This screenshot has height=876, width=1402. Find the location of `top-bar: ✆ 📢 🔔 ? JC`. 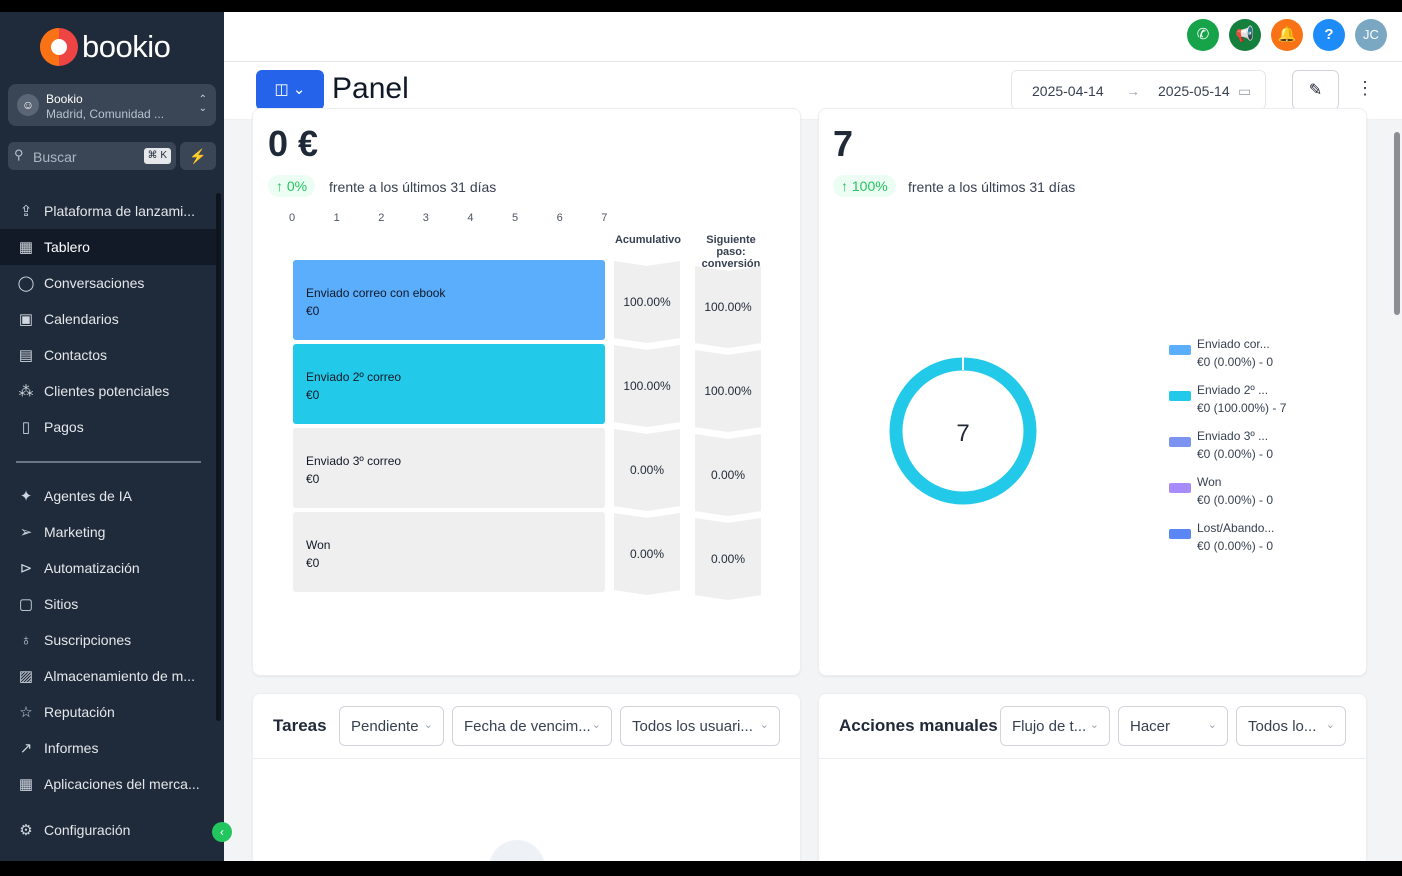

top-bar: ✆ 📢 🔔 ? JC is located at coordinates (813, 37).